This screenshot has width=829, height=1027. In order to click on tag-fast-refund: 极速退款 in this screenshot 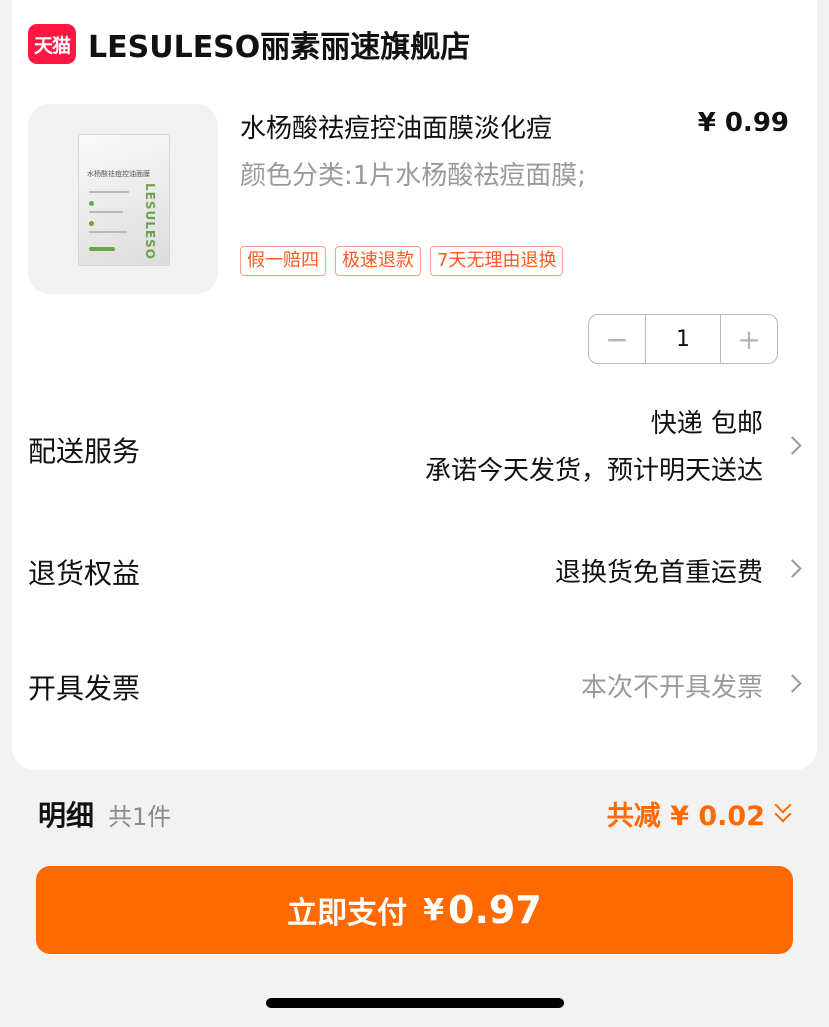, I will do `click(378, 261)`.